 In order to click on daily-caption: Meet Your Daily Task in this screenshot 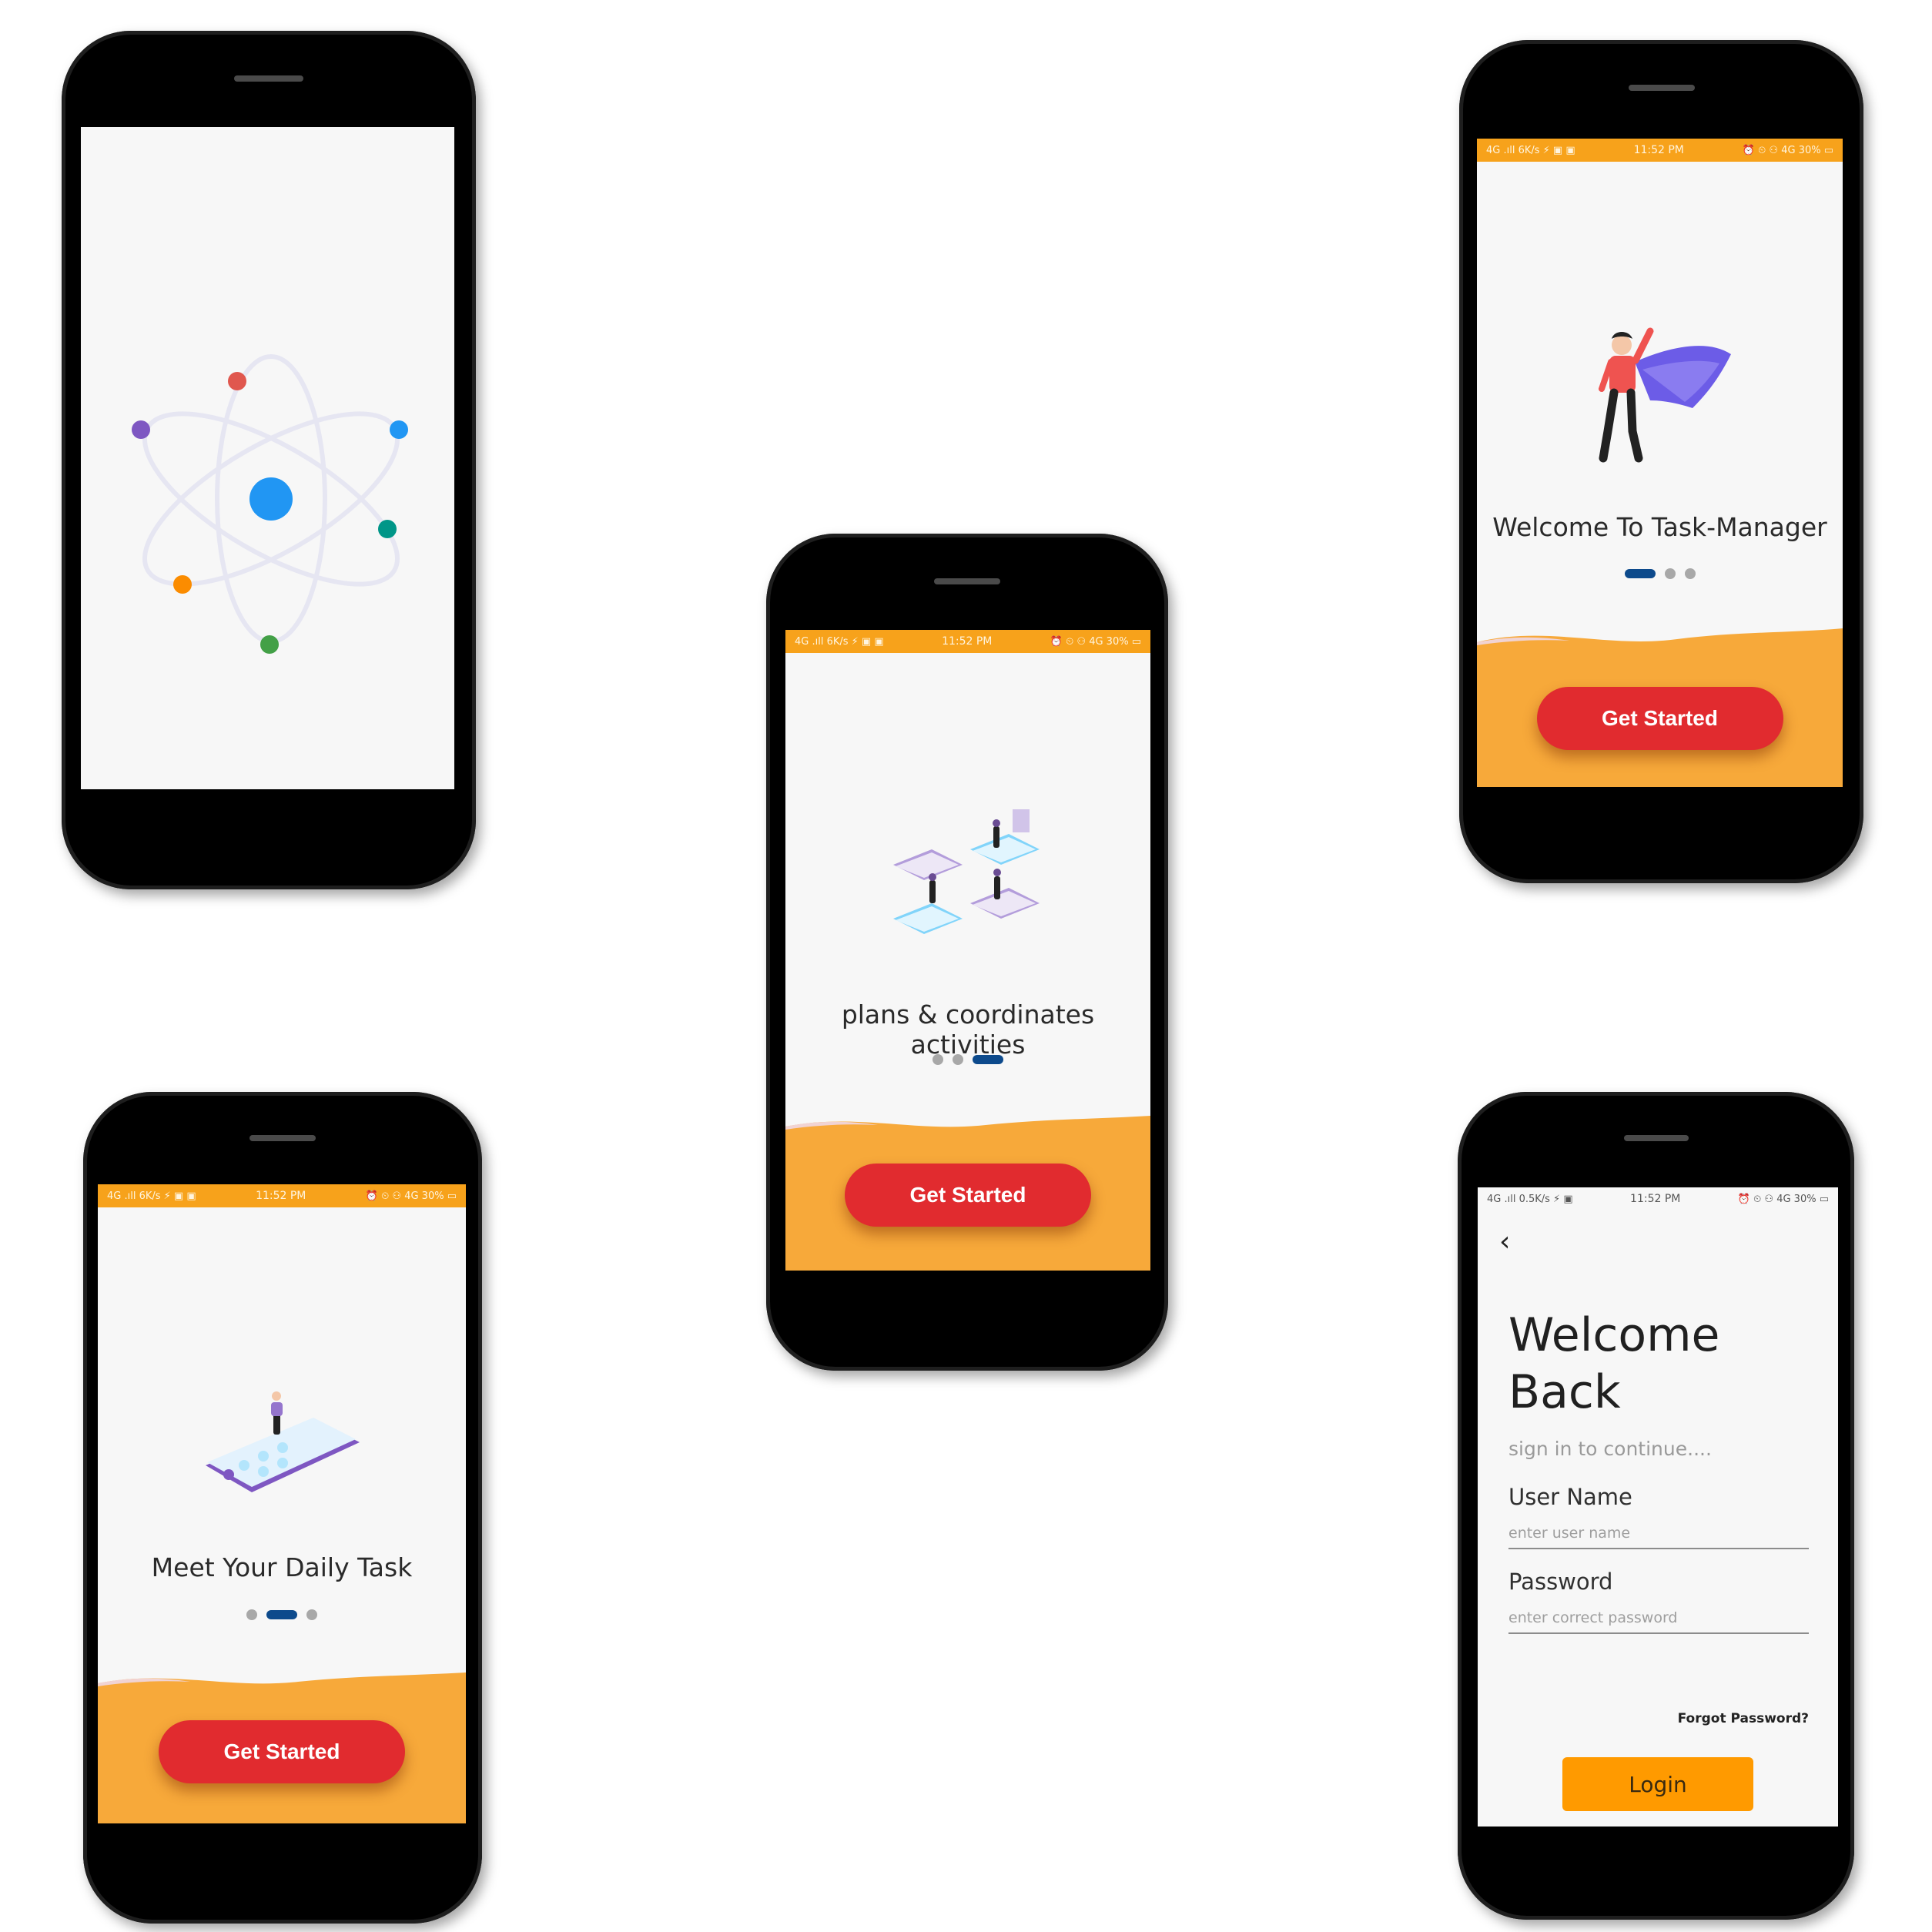, I will do `click(282, 1567)`.